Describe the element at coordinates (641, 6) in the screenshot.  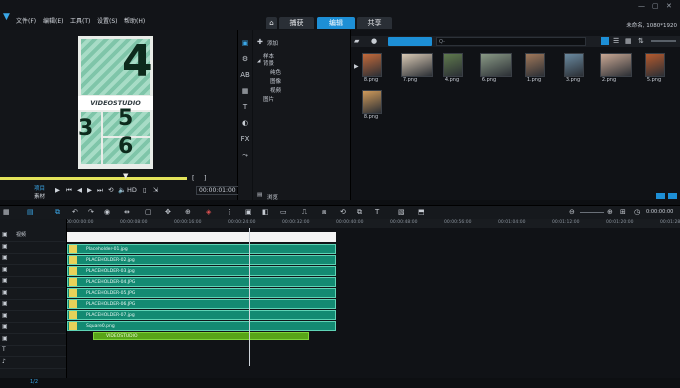
I see `minimize-icon: —` at that location.